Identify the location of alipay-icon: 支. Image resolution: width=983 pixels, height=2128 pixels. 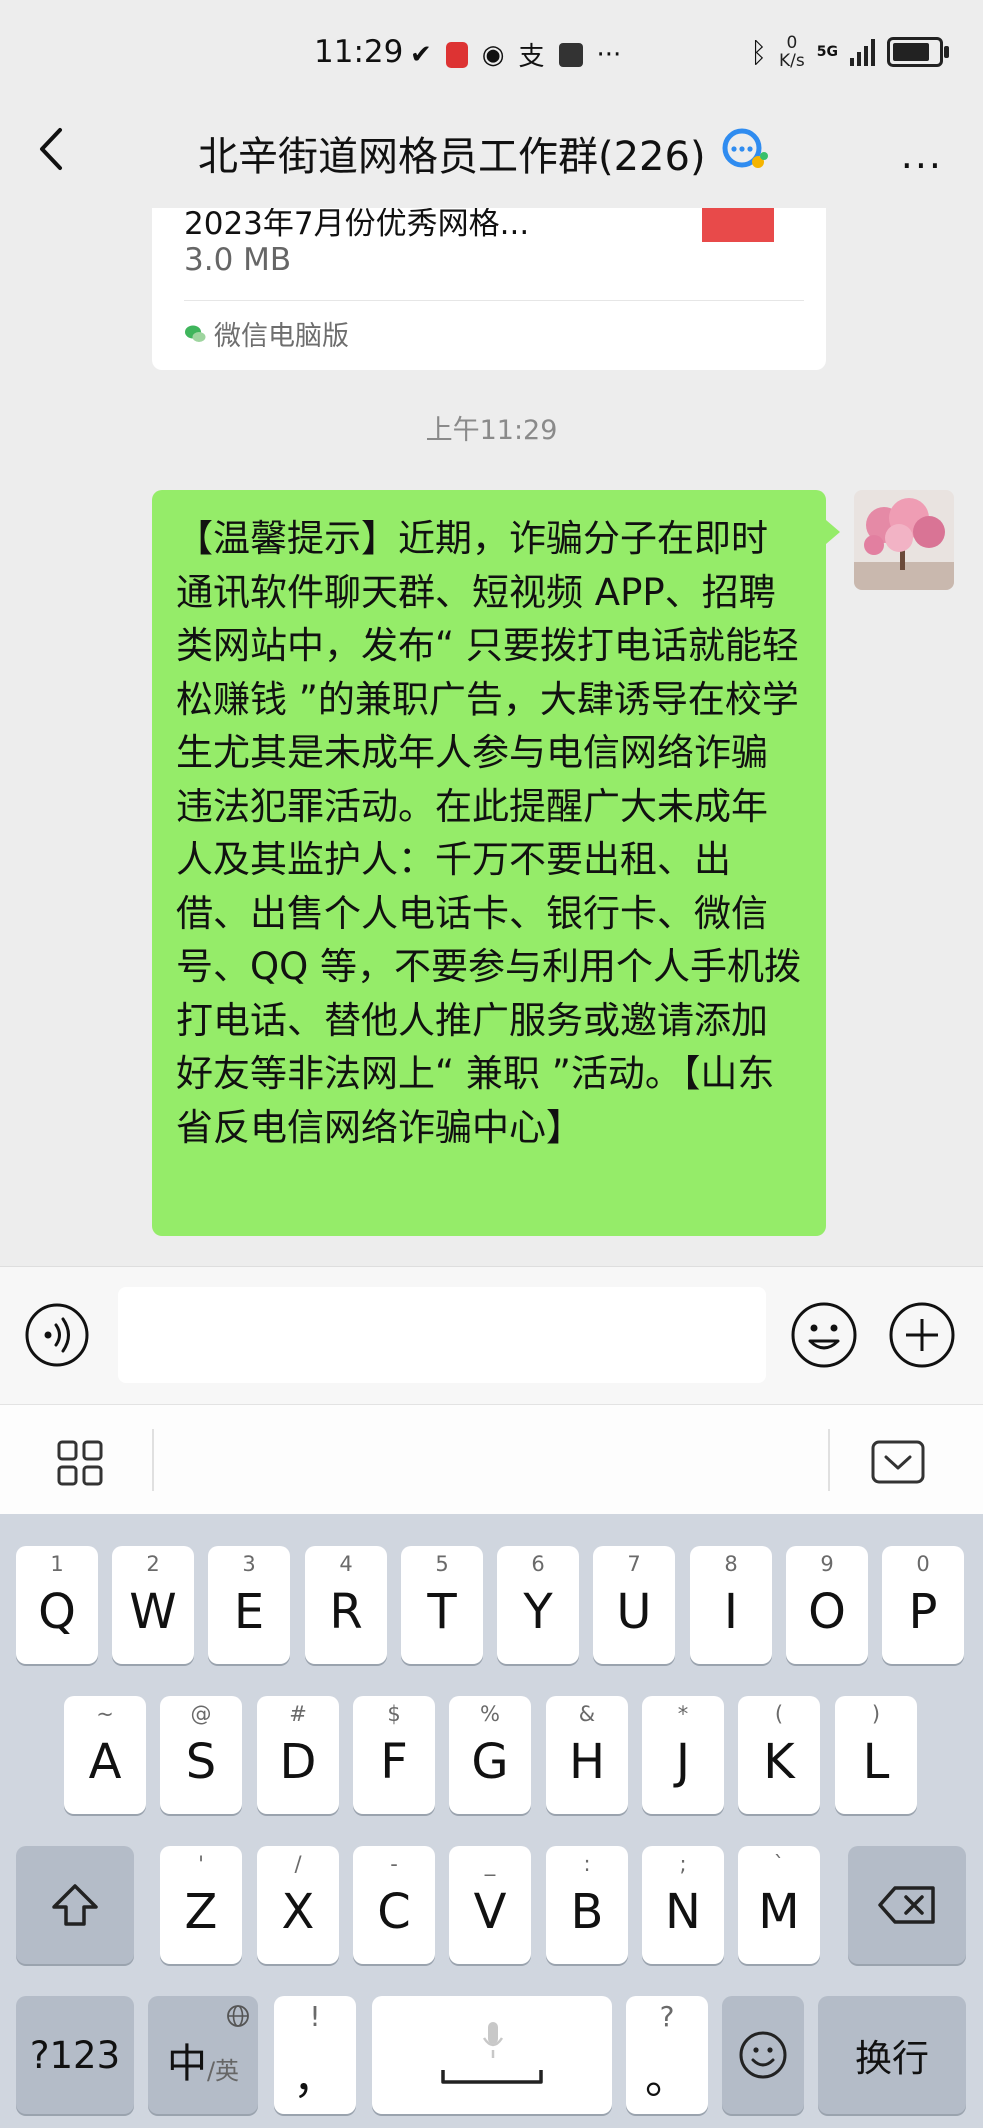
(531, 57).